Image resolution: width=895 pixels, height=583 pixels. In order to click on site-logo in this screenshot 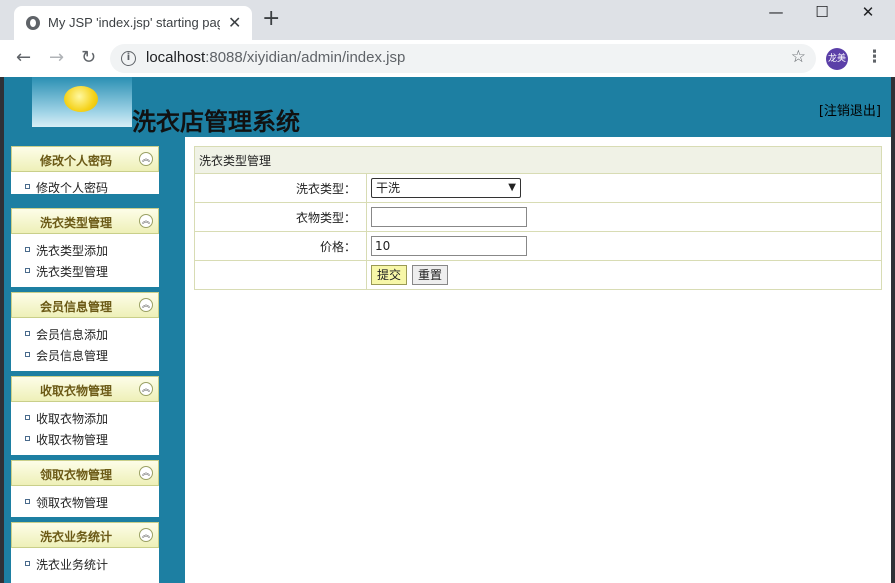, I will do `click(82, 102)`.